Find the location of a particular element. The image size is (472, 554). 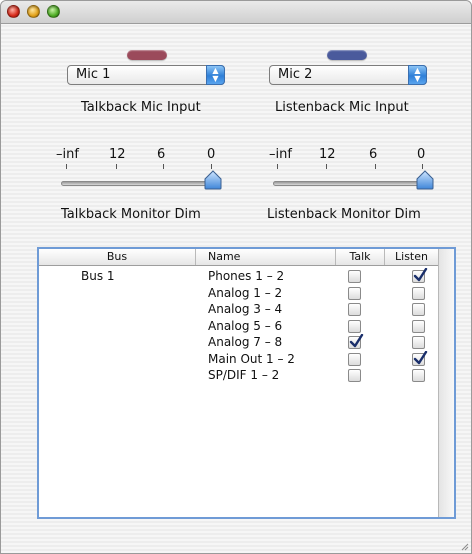

table-row-name: Analog 3 – 4 is located at coordinates (245, 309).